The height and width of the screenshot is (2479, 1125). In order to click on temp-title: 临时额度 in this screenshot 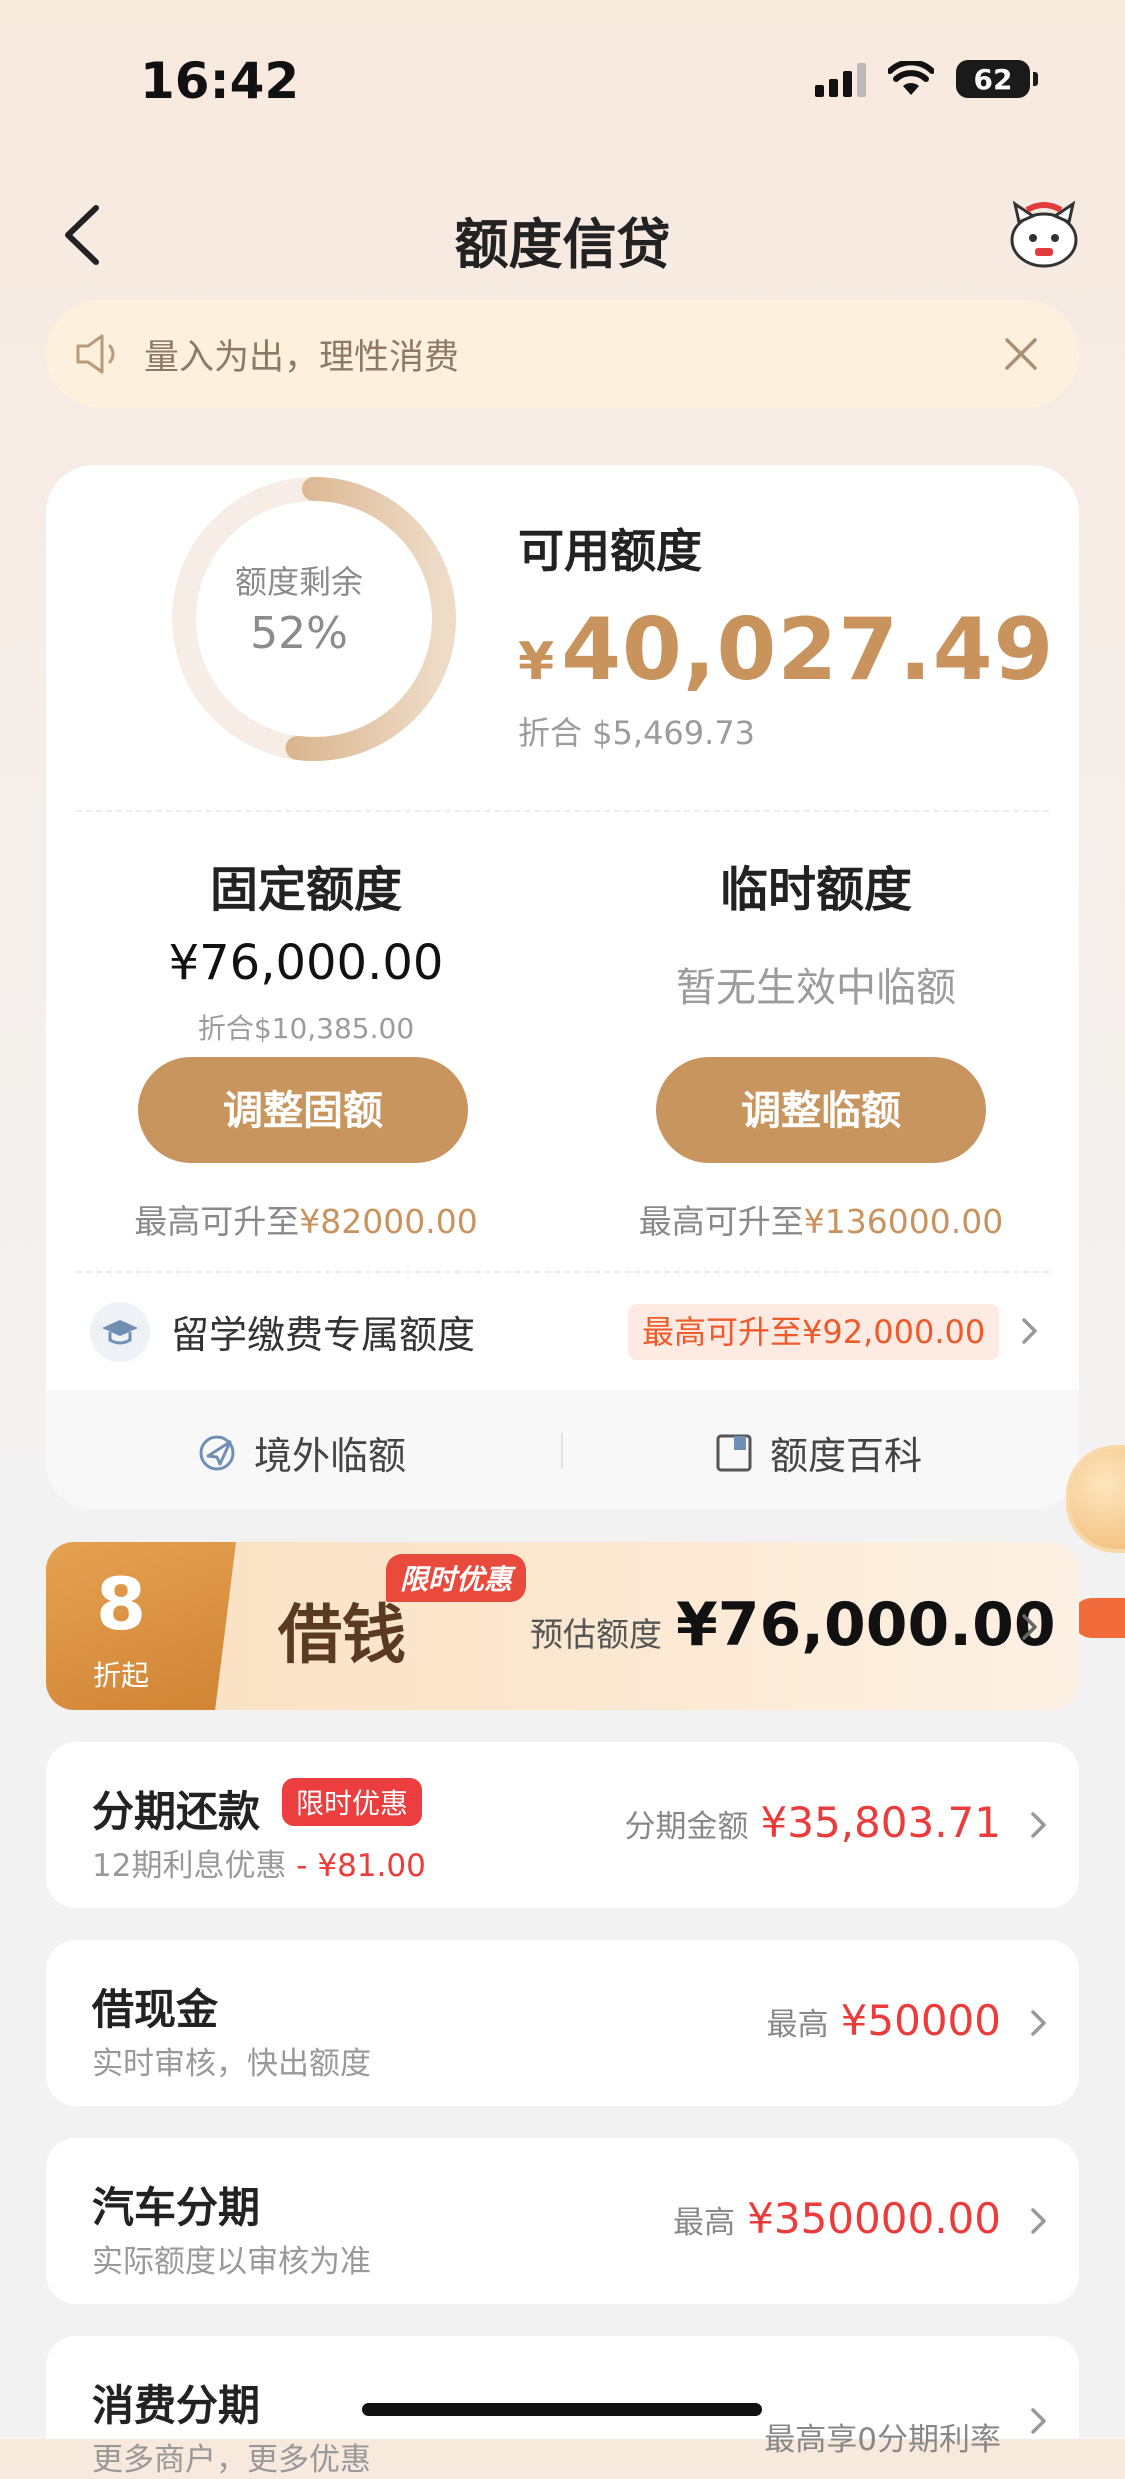, I will do `click(815, 890)`.